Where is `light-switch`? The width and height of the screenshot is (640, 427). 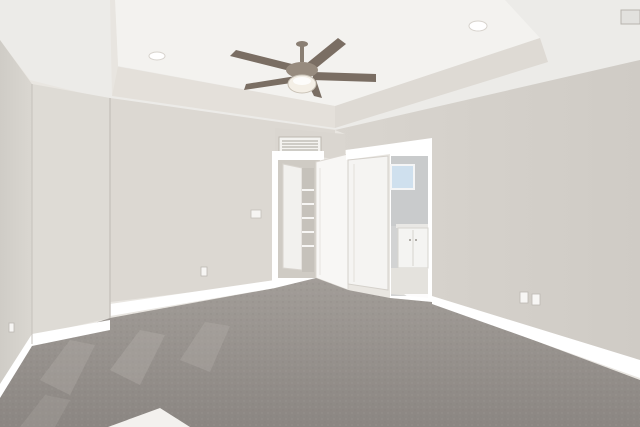
light-switch is located at coordinates (256, 214).